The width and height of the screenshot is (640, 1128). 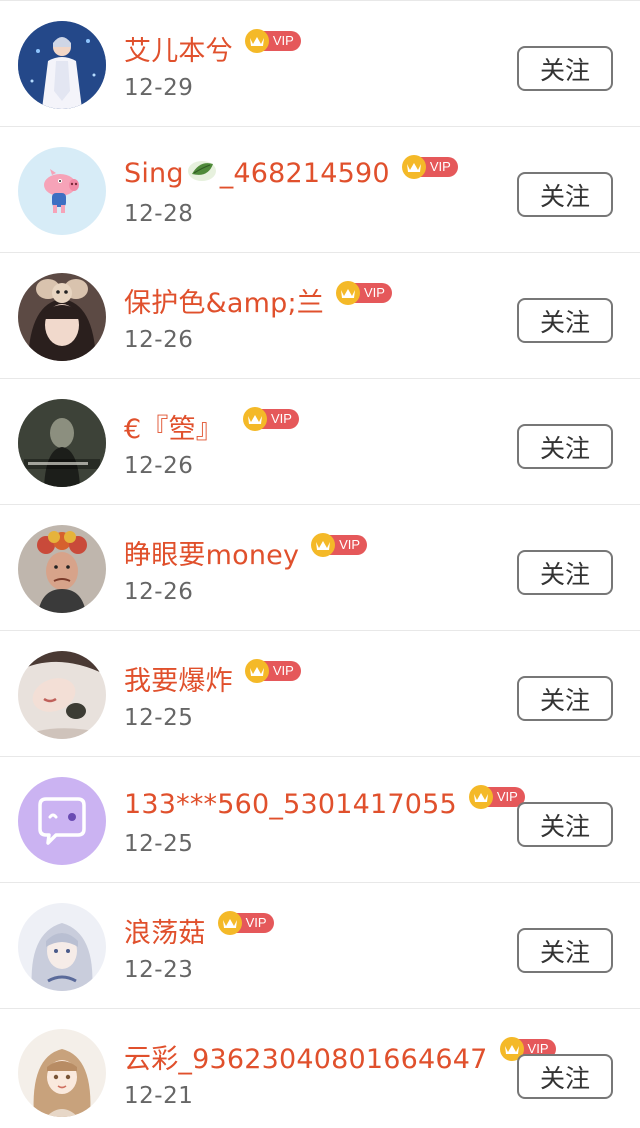 I want to click on name-line: €『箜』 VIP, so click(x=211, y=426).